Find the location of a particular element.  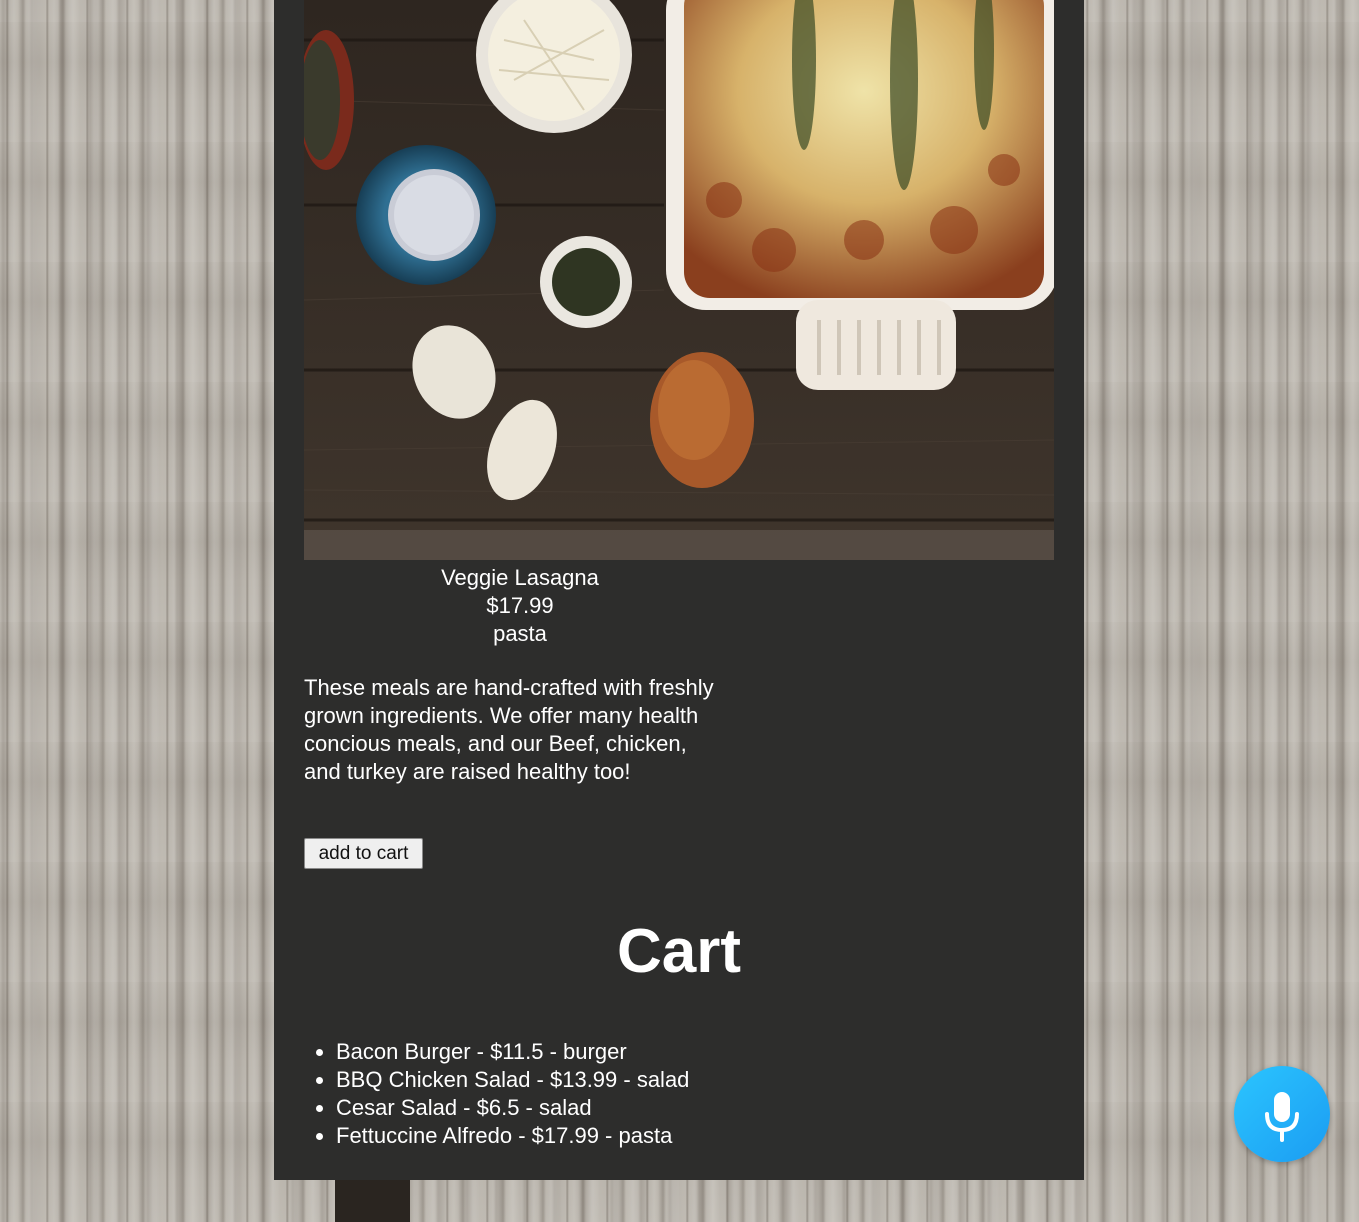

product-name: Veggie Lasagna is located at coordinates (520, 577).